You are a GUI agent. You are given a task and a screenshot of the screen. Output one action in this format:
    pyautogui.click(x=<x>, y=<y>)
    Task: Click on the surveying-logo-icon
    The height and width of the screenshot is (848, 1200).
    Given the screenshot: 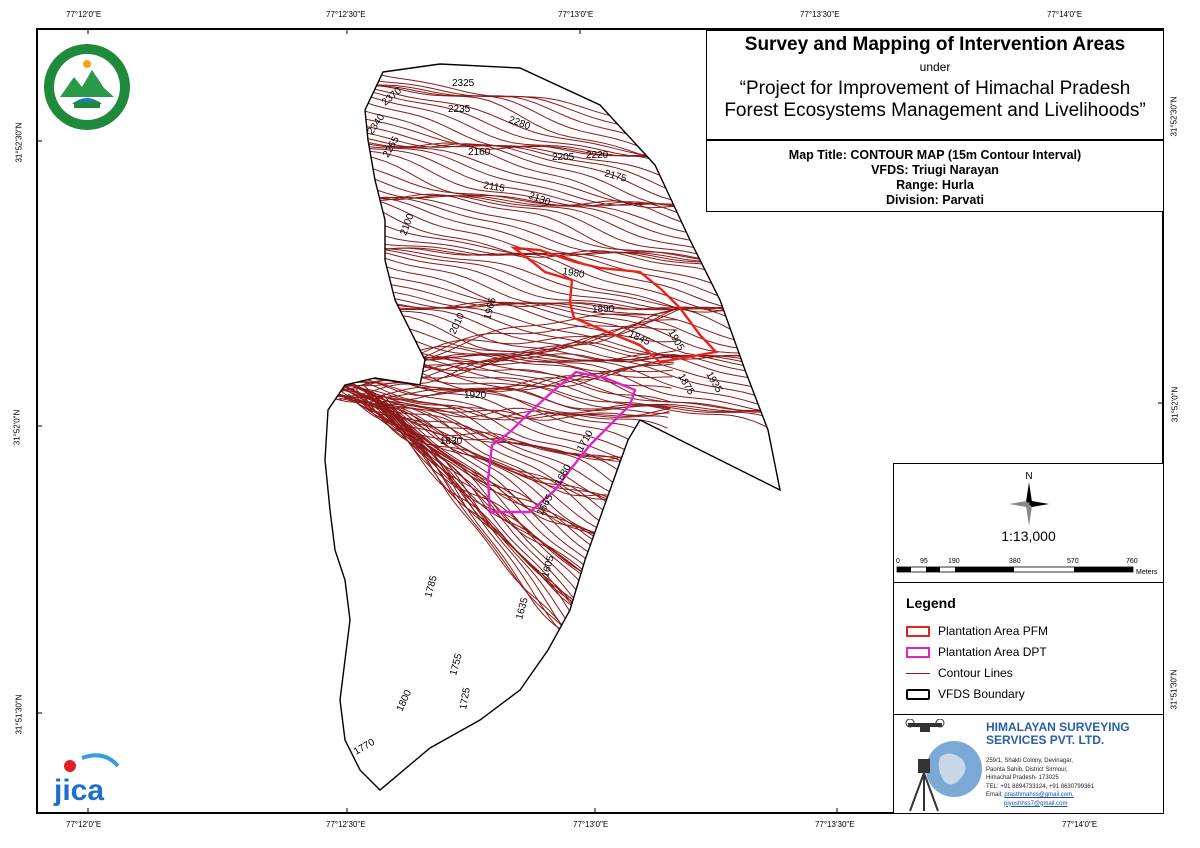 What is the action you would take?
    pyautogui.click(x=943, y=765)
    